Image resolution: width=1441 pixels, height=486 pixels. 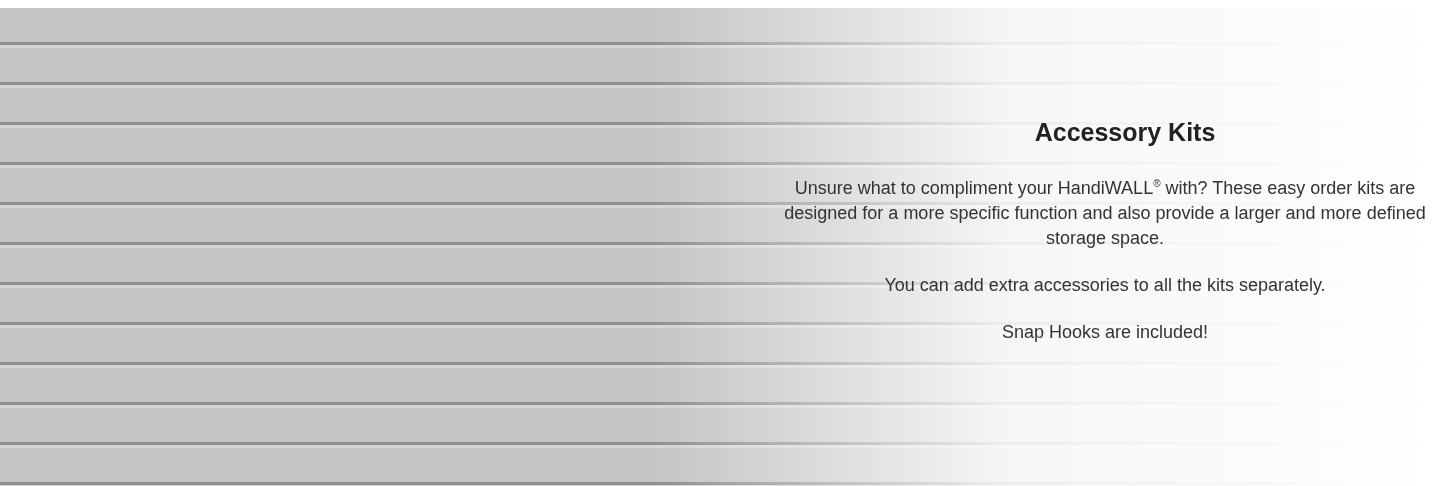 What do you see at coordinates (1105, 332) in the screenshot?
I see `banner-paragraph: Snap Hooks are included!` at bounding box center [1105, 332].